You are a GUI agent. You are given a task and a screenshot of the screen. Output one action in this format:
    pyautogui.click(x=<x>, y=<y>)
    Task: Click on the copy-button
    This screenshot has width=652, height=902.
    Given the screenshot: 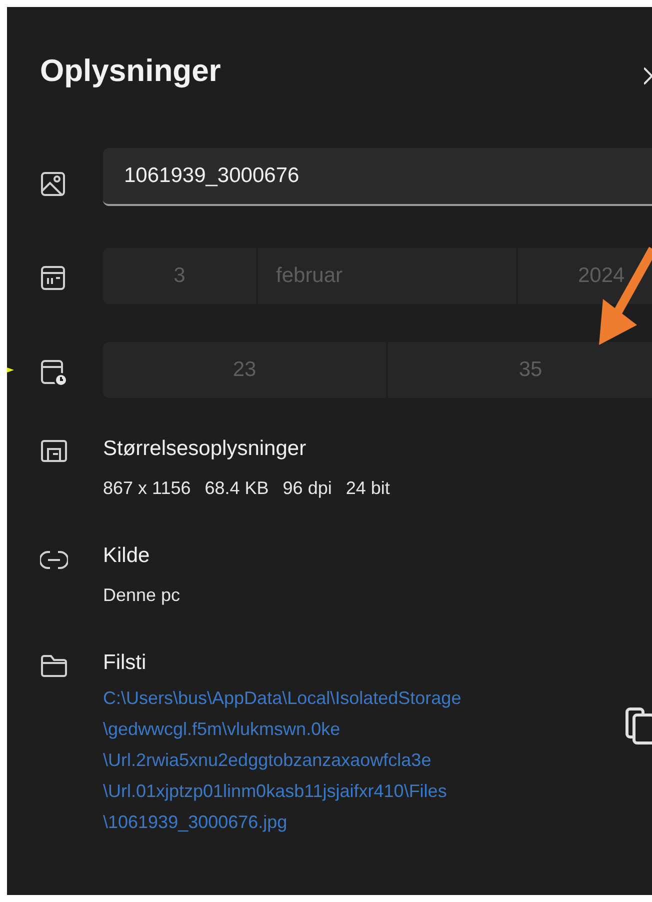 What is the action you would take?
    pyautogui.click(x=638, y=725)
    